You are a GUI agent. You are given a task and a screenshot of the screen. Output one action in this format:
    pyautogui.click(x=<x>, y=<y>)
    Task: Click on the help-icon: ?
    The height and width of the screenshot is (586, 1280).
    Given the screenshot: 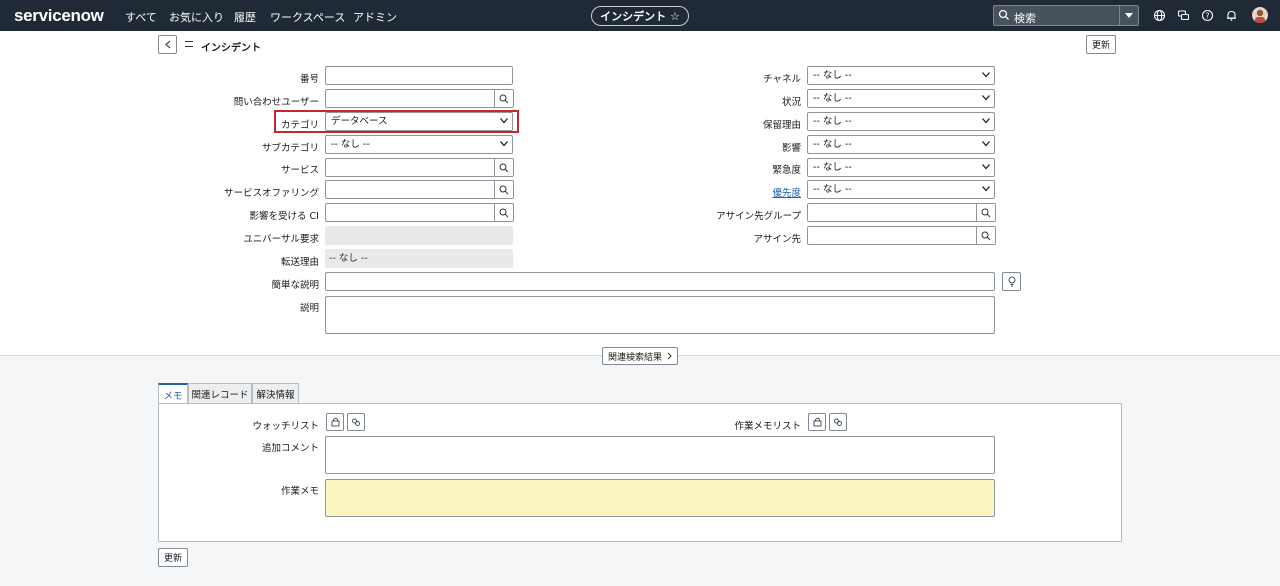 What is the action you would take?
    pyautogui.click(x=1207, y=15)
    